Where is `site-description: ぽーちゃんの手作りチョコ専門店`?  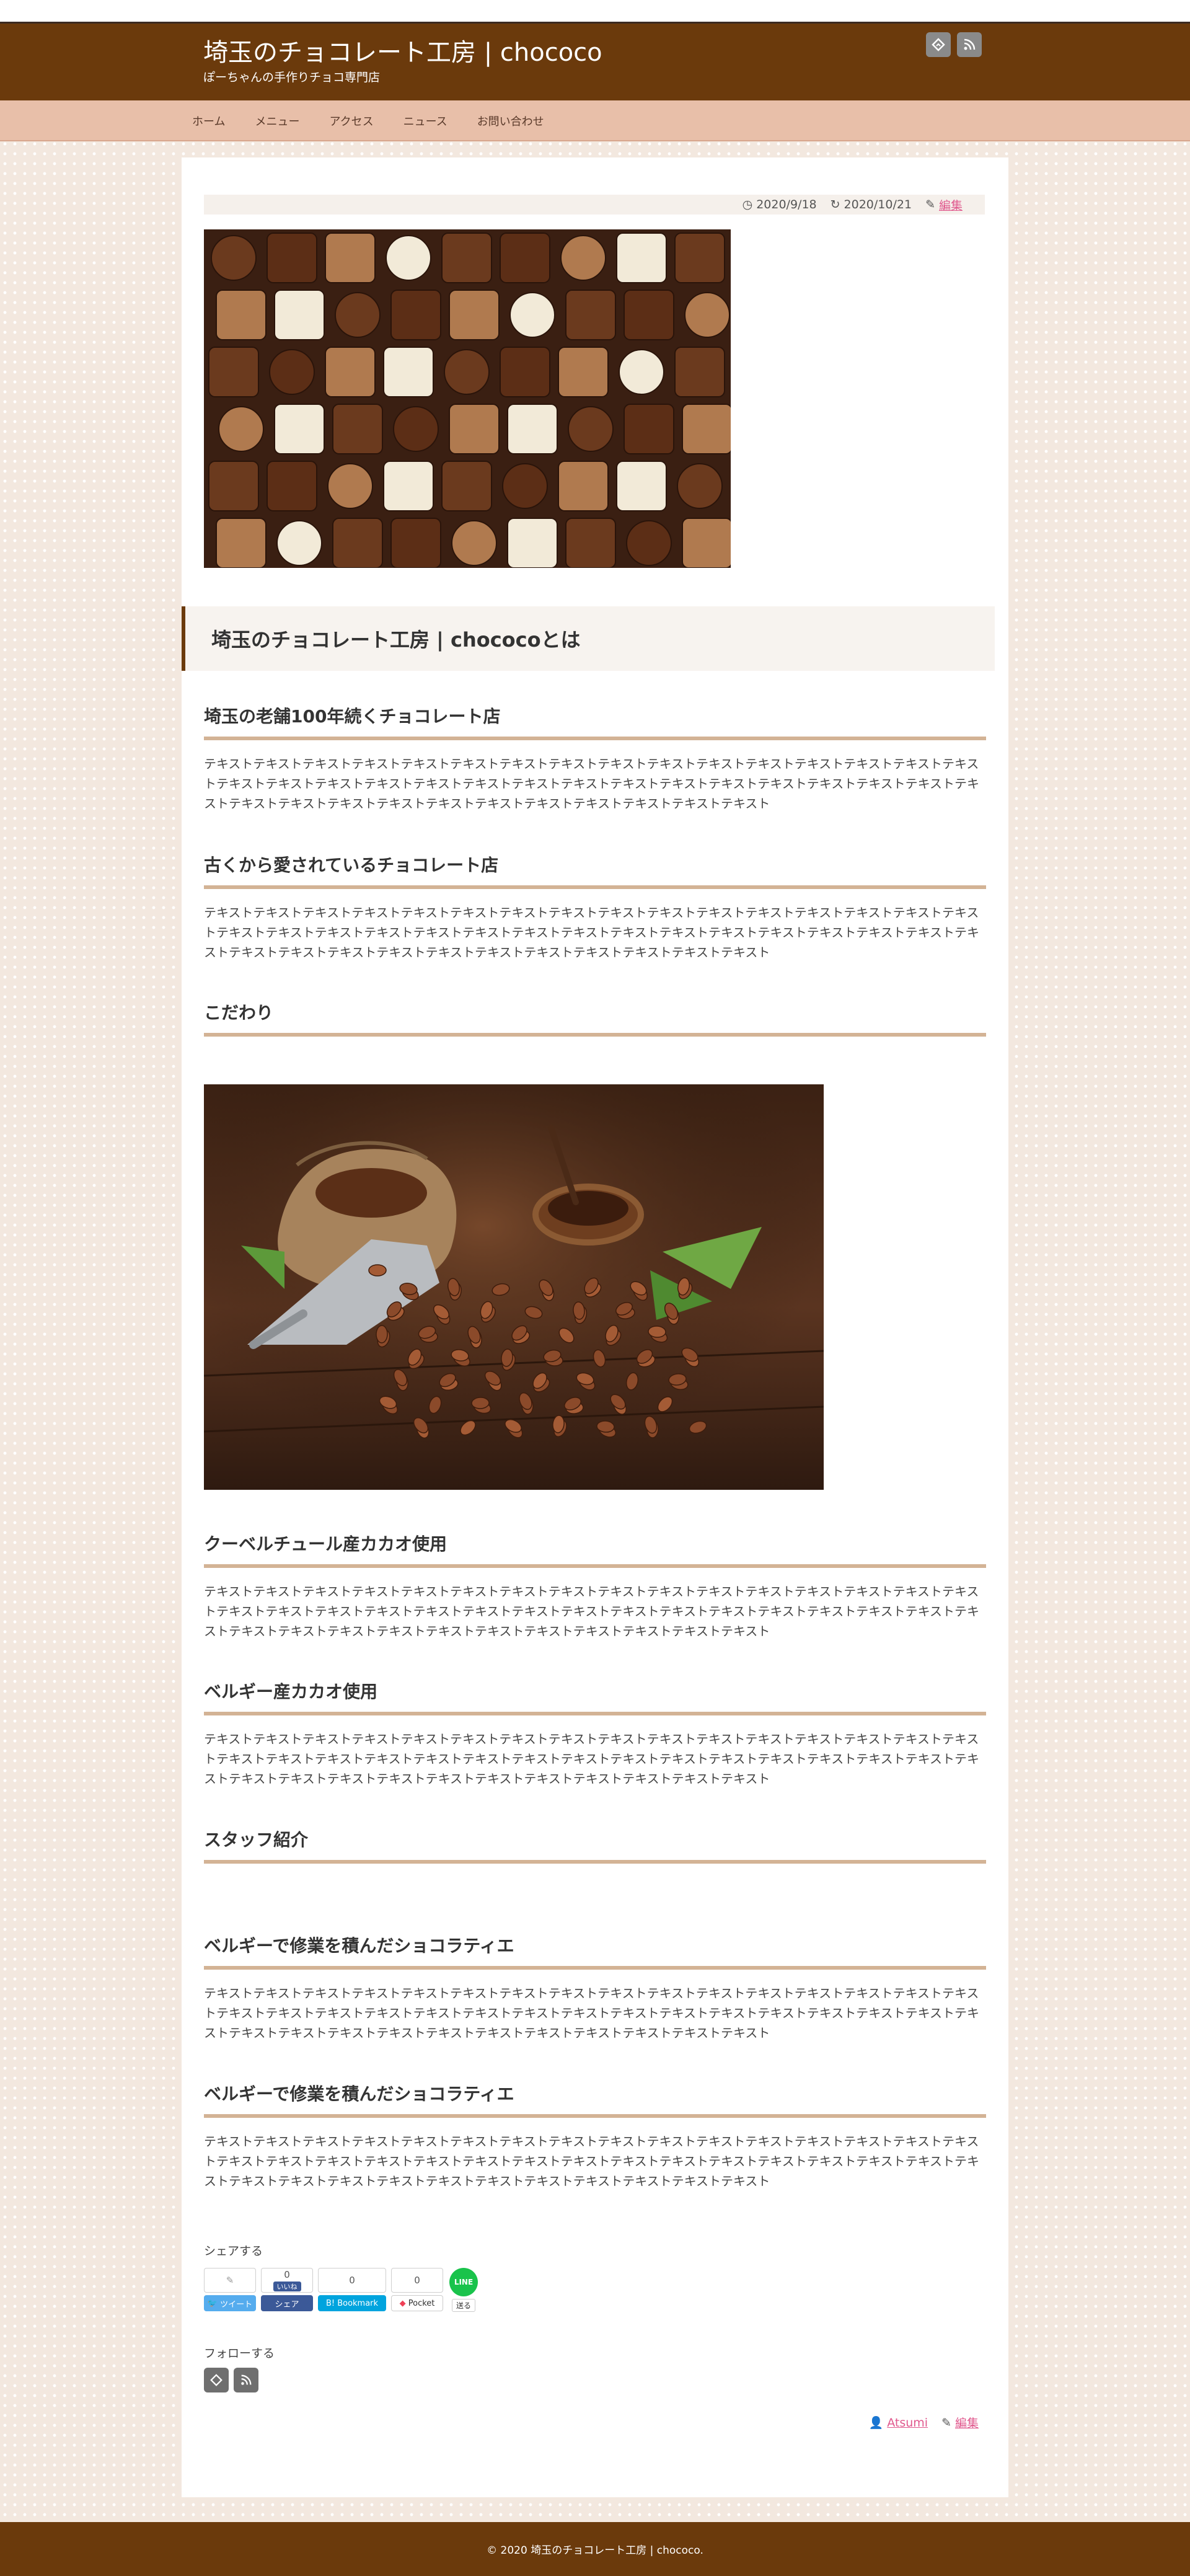 site-description: ぽーちゃんの手作りチョコ専門店 is located at coordinates (292, 77).